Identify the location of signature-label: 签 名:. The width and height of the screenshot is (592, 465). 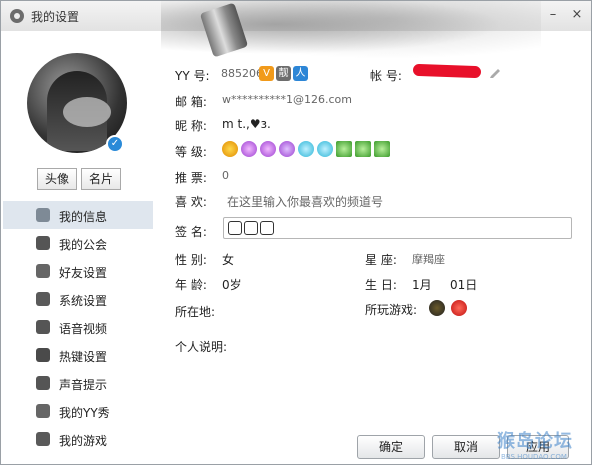
(191, 232).